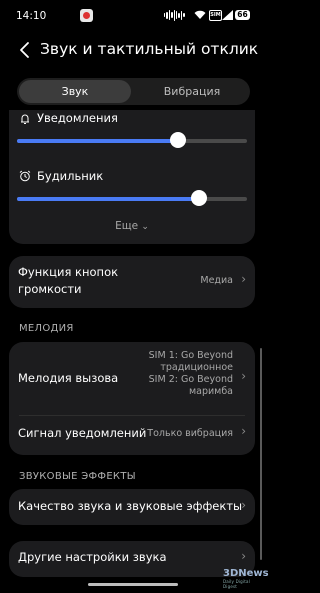  I want to click on sim-icon: SIM, so click(215, 15).